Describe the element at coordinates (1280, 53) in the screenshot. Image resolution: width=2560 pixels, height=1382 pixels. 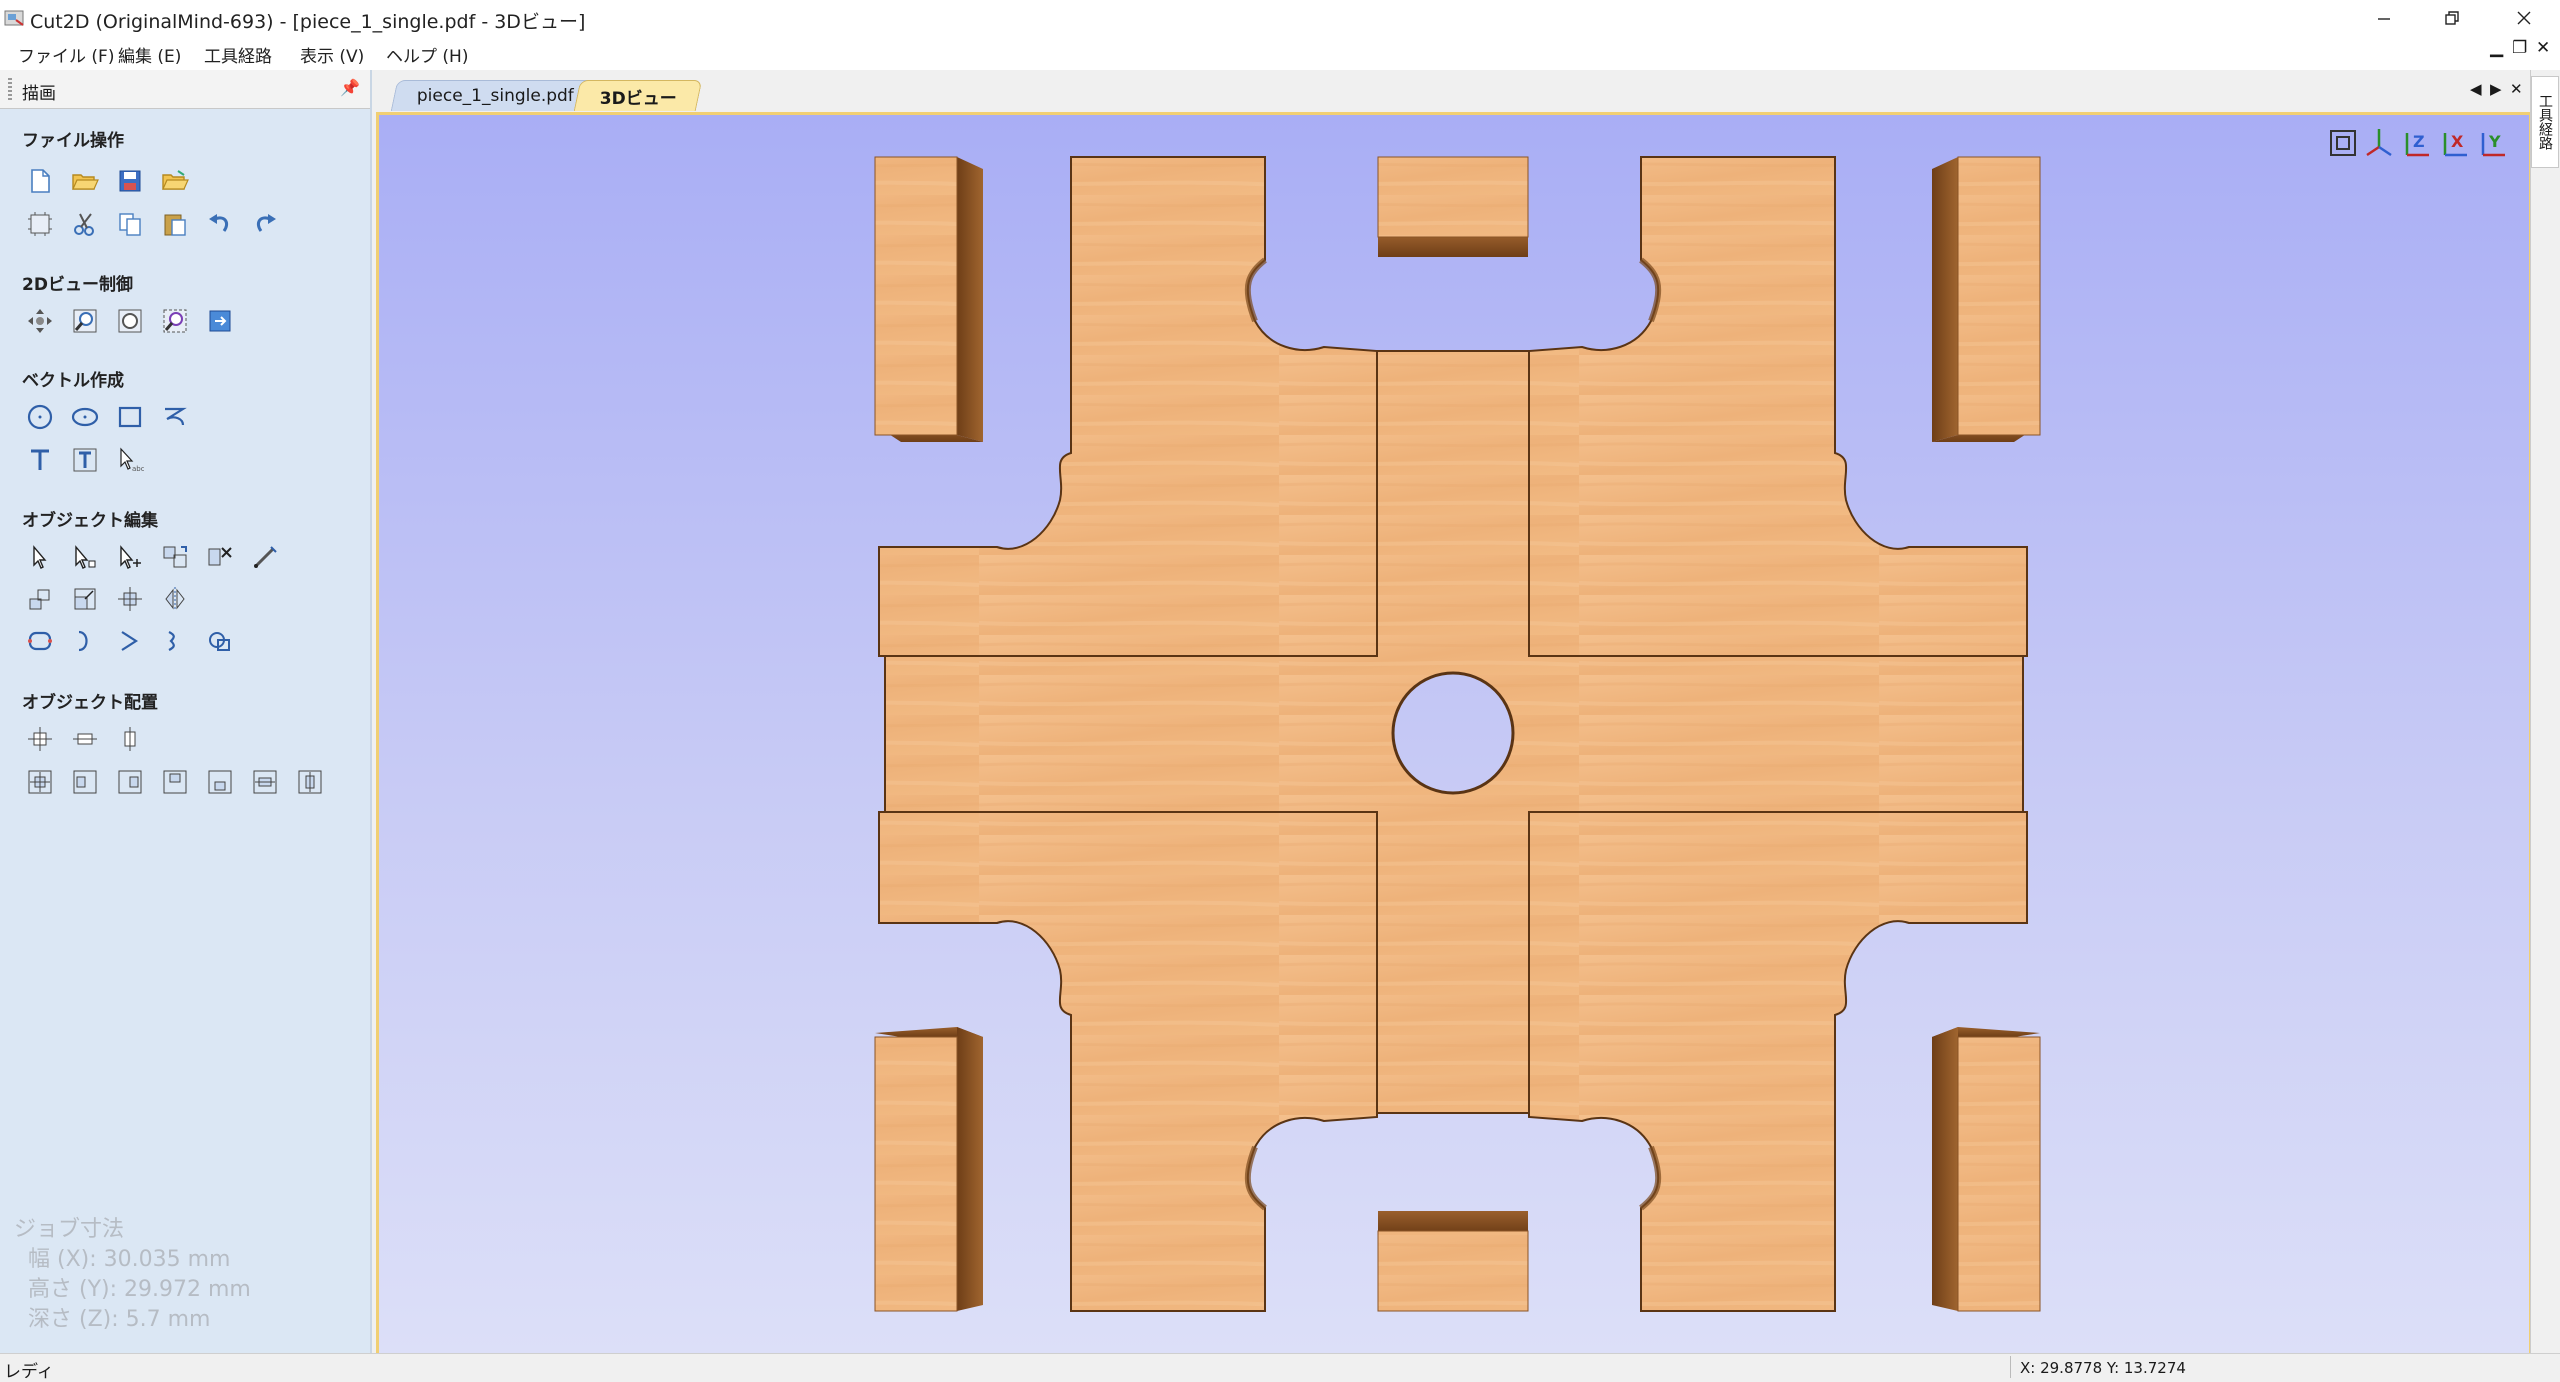
I see `menu-bar: ファイル (F) 編集 (E) 工具経路 表示 (V) ヘルプ (H)` at that location.